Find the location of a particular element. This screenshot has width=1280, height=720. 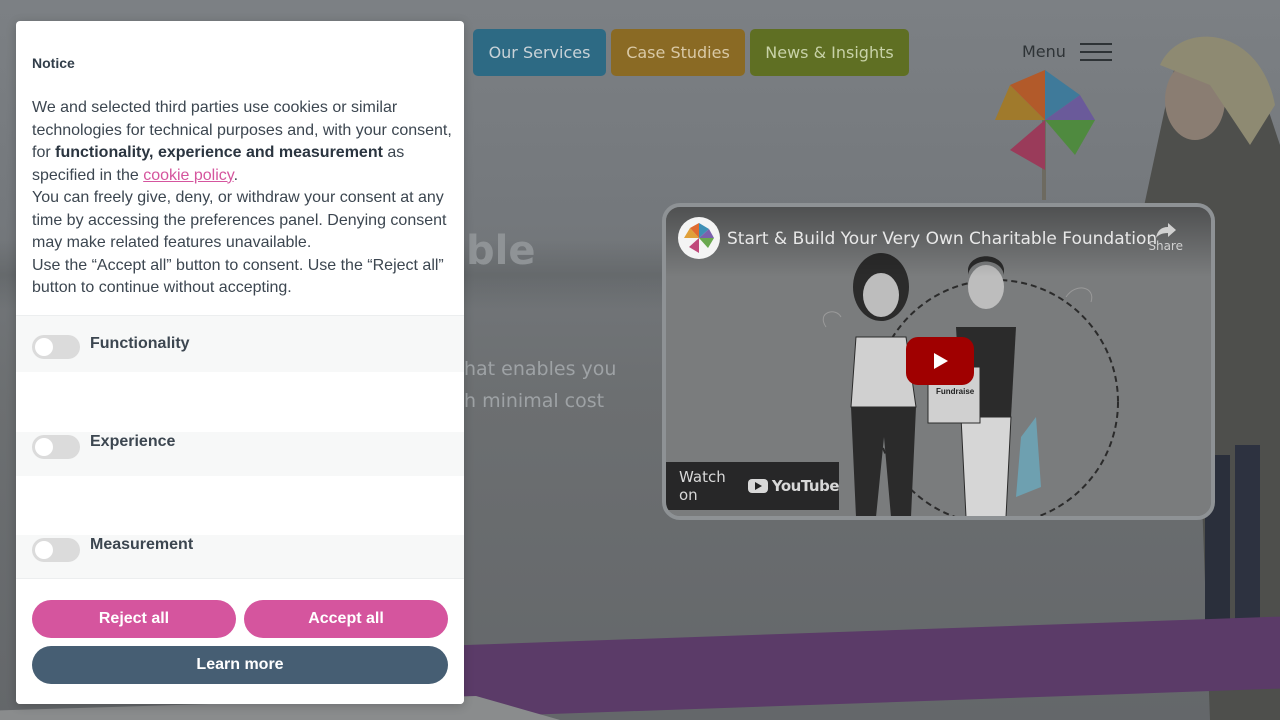

watch-on-youtube-button: Watch on YouTube is located at coordinates (753, 486).